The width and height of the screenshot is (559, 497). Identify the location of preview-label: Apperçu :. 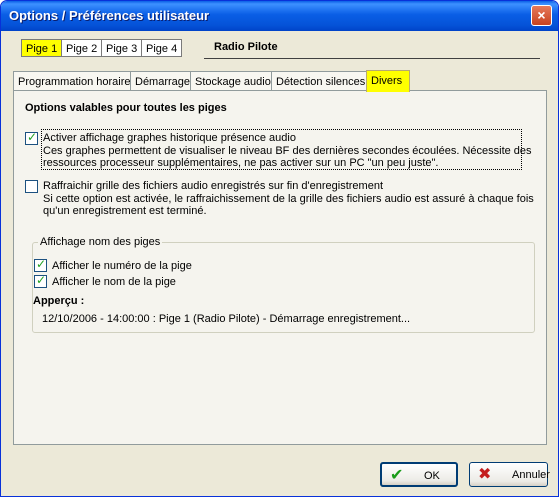
(59, 301).